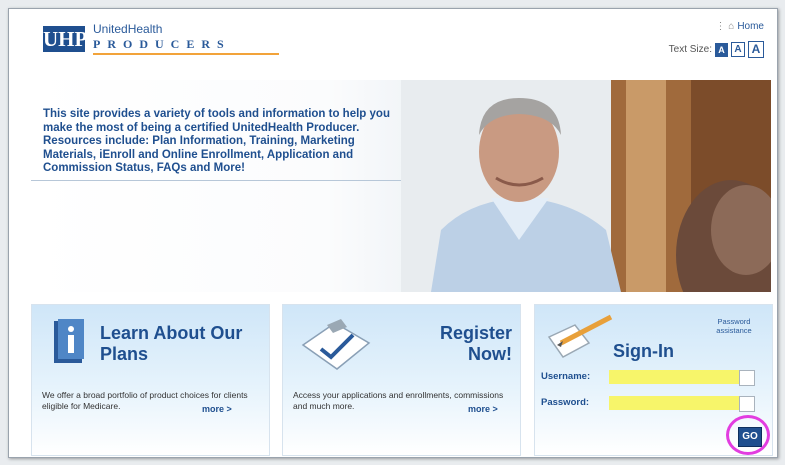 The width and height of the screenshot is (785, 465). I want to click on register-more-link: more >, so click(483, 409).